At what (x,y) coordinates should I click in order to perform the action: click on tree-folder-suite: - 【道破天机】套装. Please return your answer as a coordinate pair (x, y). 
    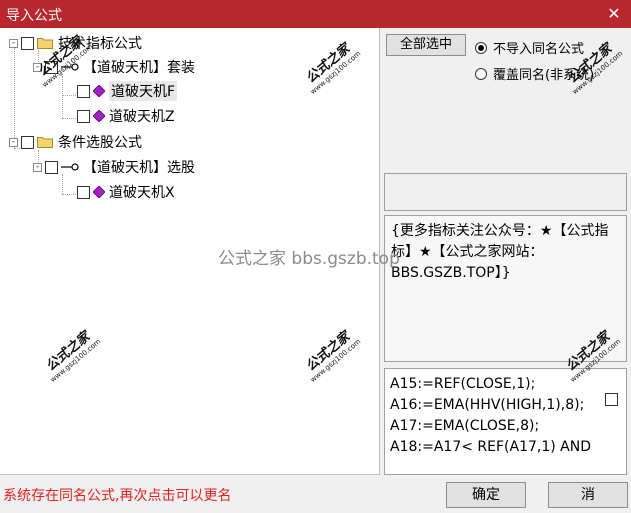
    Looking at the image, I should click on (114, 67).